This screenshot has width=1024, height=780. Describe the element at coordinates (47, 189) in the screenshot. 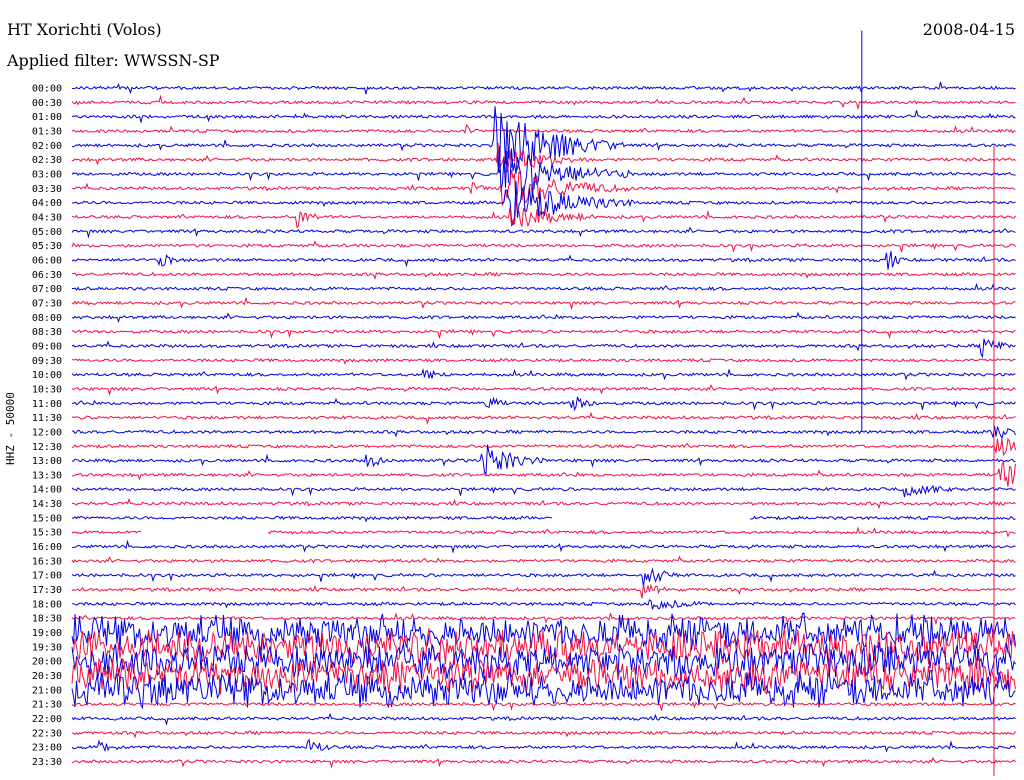

I see `time-tick-label: 03:30` at that location.